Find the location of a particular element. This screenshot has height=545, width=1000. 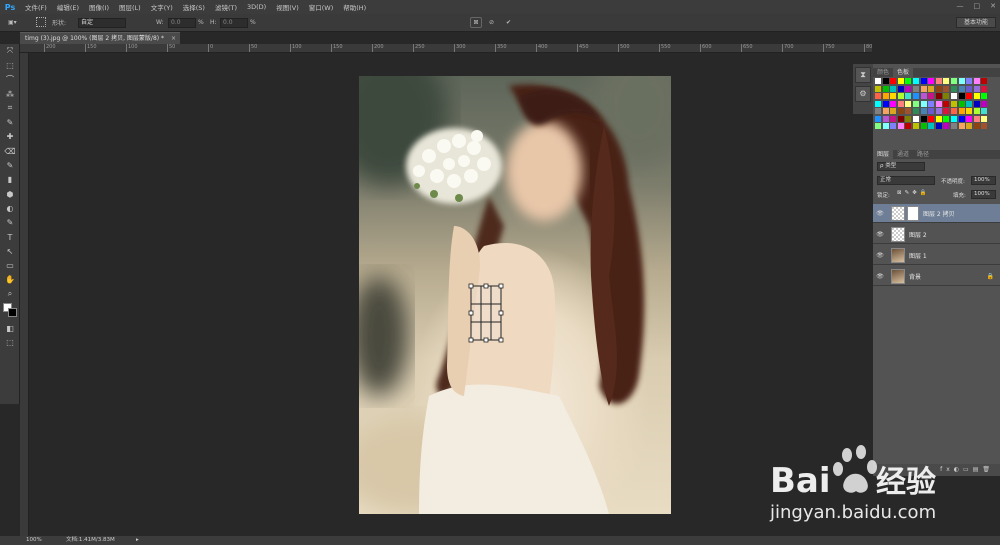

properties-panel-icon: ⚙ is located at coordinates (863, 94).